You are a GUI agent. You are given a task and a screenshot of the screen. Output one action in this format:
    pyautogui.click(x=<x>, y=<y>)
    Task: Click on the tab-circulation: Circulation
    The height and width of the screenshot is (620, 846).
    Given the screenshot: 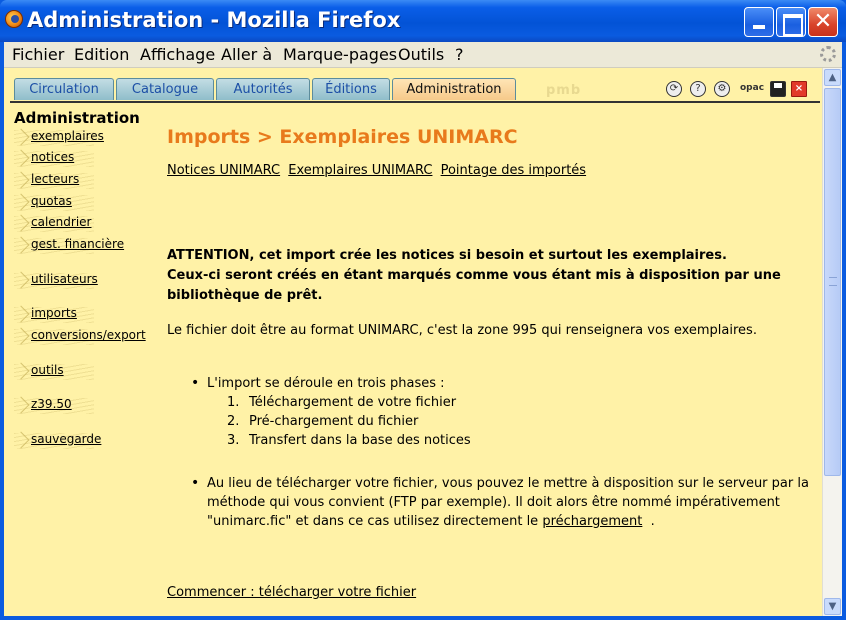 What is the action you would take?
    pyautogui.click(x=64, y=89)
    